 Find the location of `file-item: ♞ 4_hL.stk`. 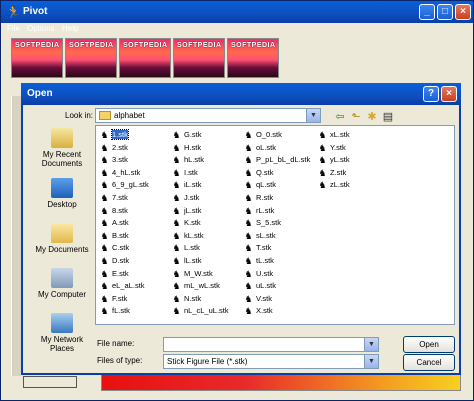

file-item: ♞ 4_hL.stk is located at coordinates (120, 172).